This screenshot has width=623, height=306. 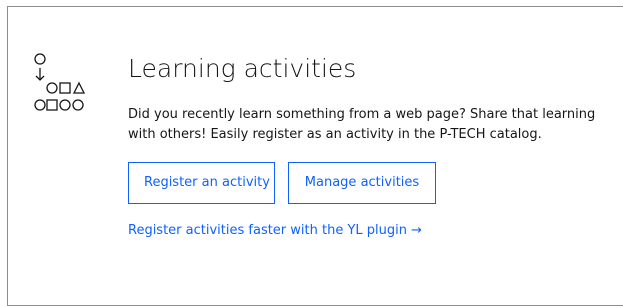 I want to click on manage-activities-button: Manage activities, so click(x=362, y=183).